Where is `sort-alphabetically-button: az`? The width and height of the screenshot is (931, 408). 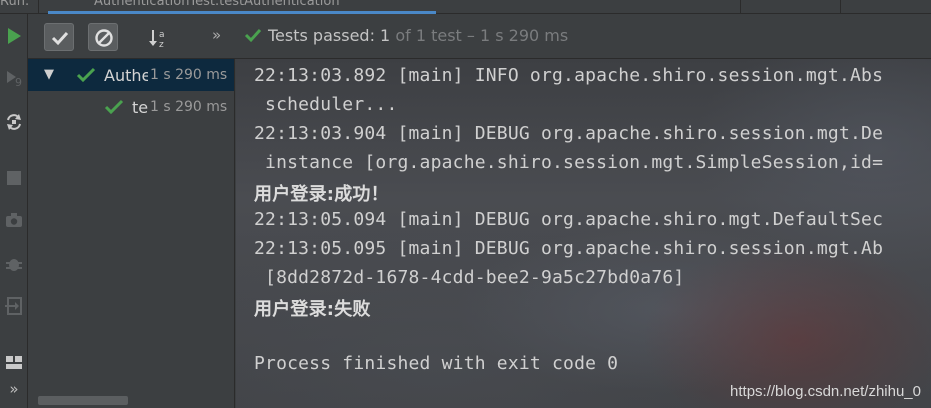
sort-alphabetically-button: az is located at coordinates (157, 37).